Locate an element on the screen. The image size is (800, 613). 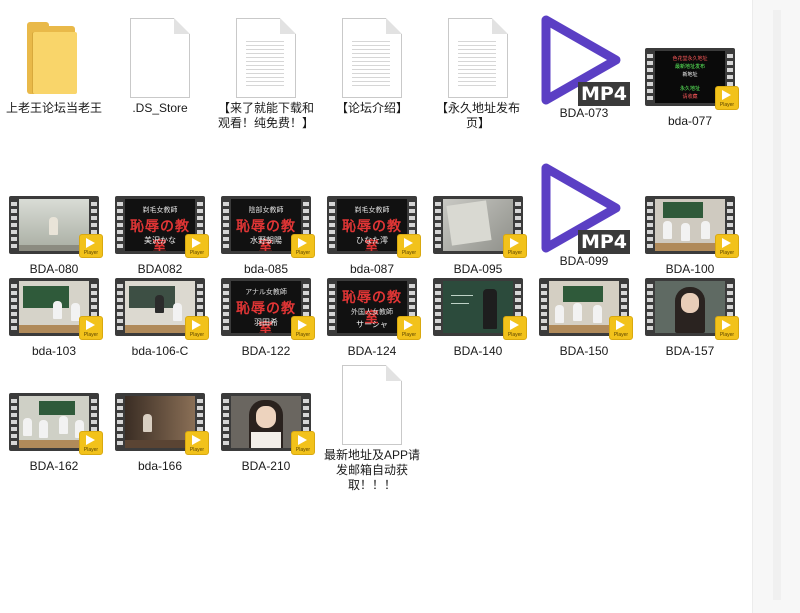
file-label: 【来了就能下载和观看！纯免费！】 is located at coordinates (266, 115).